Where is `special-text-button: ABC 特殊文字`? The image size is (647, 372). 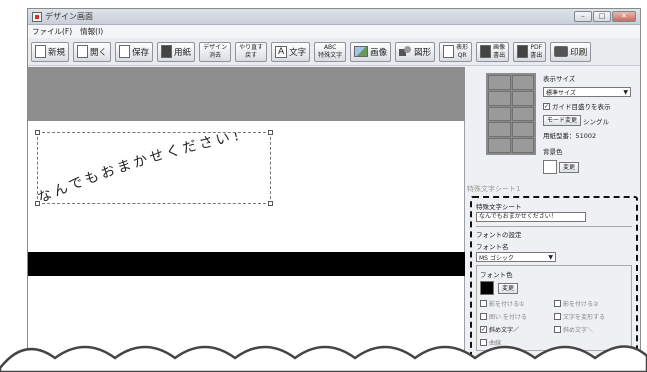
special-text-button: ABC 特殊文字 is located at coordinates (330, 51).